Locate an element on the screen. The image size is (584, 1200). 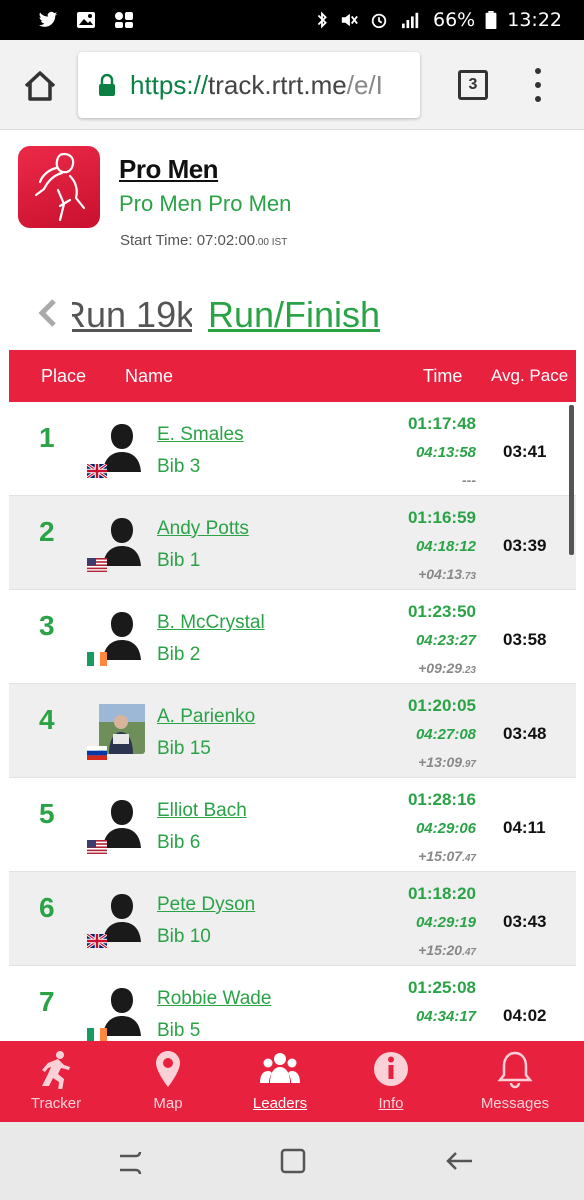
overflow-menu-icon is located at coordinates (538, 85).